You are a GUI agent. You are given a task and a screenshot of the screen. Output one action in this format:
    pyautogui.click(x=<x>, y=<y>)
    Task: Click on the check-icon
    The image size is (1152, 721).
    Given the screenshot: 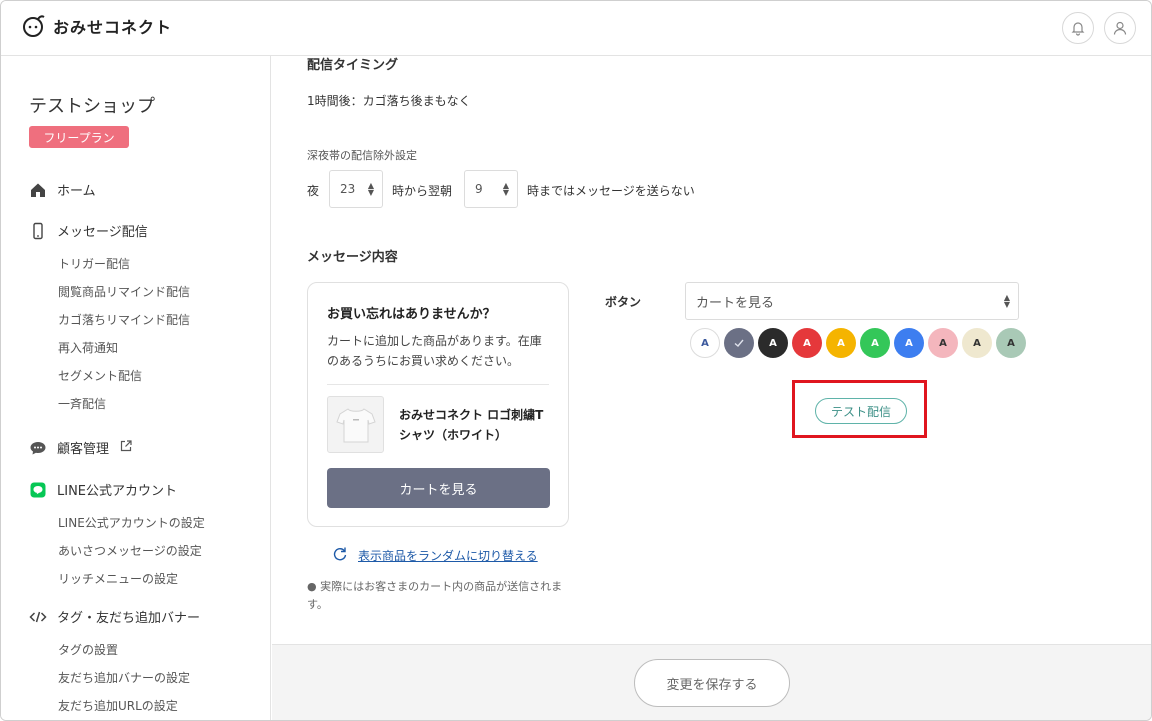 What is the action you would take?
    pyautogui.click(x=739, y=343)
    